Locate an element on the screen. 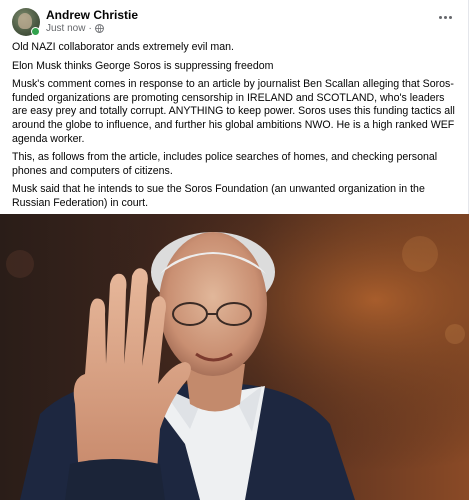  post-timestamp: Just now is located at coordinates (65, 28).